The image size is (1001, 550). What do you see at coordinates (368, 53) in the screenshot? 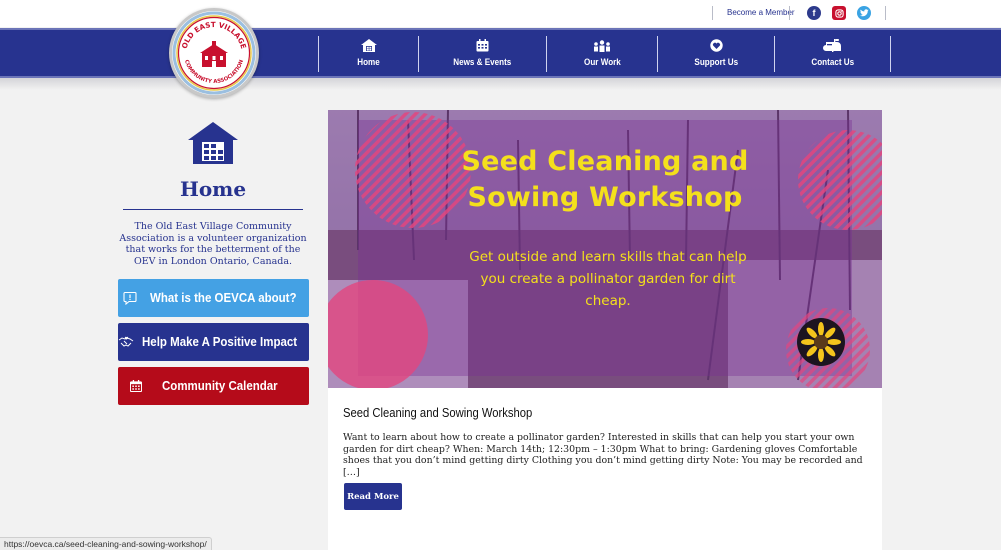
I see `nav-item-home: Home` at bounding box center [368, 53].